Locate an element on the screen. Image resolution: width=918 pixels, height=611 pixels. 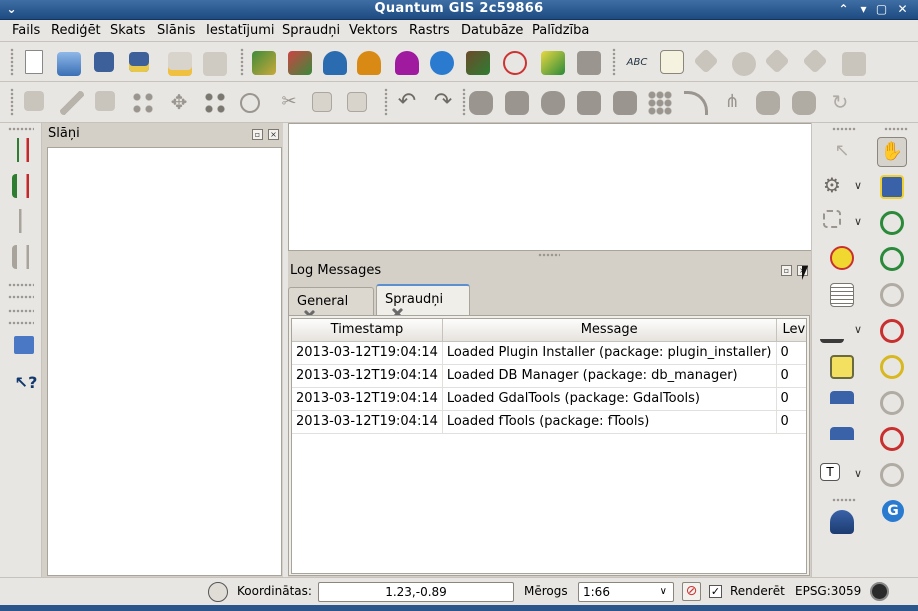
menu-database: Datubāze is located at coordinates (492, 30).